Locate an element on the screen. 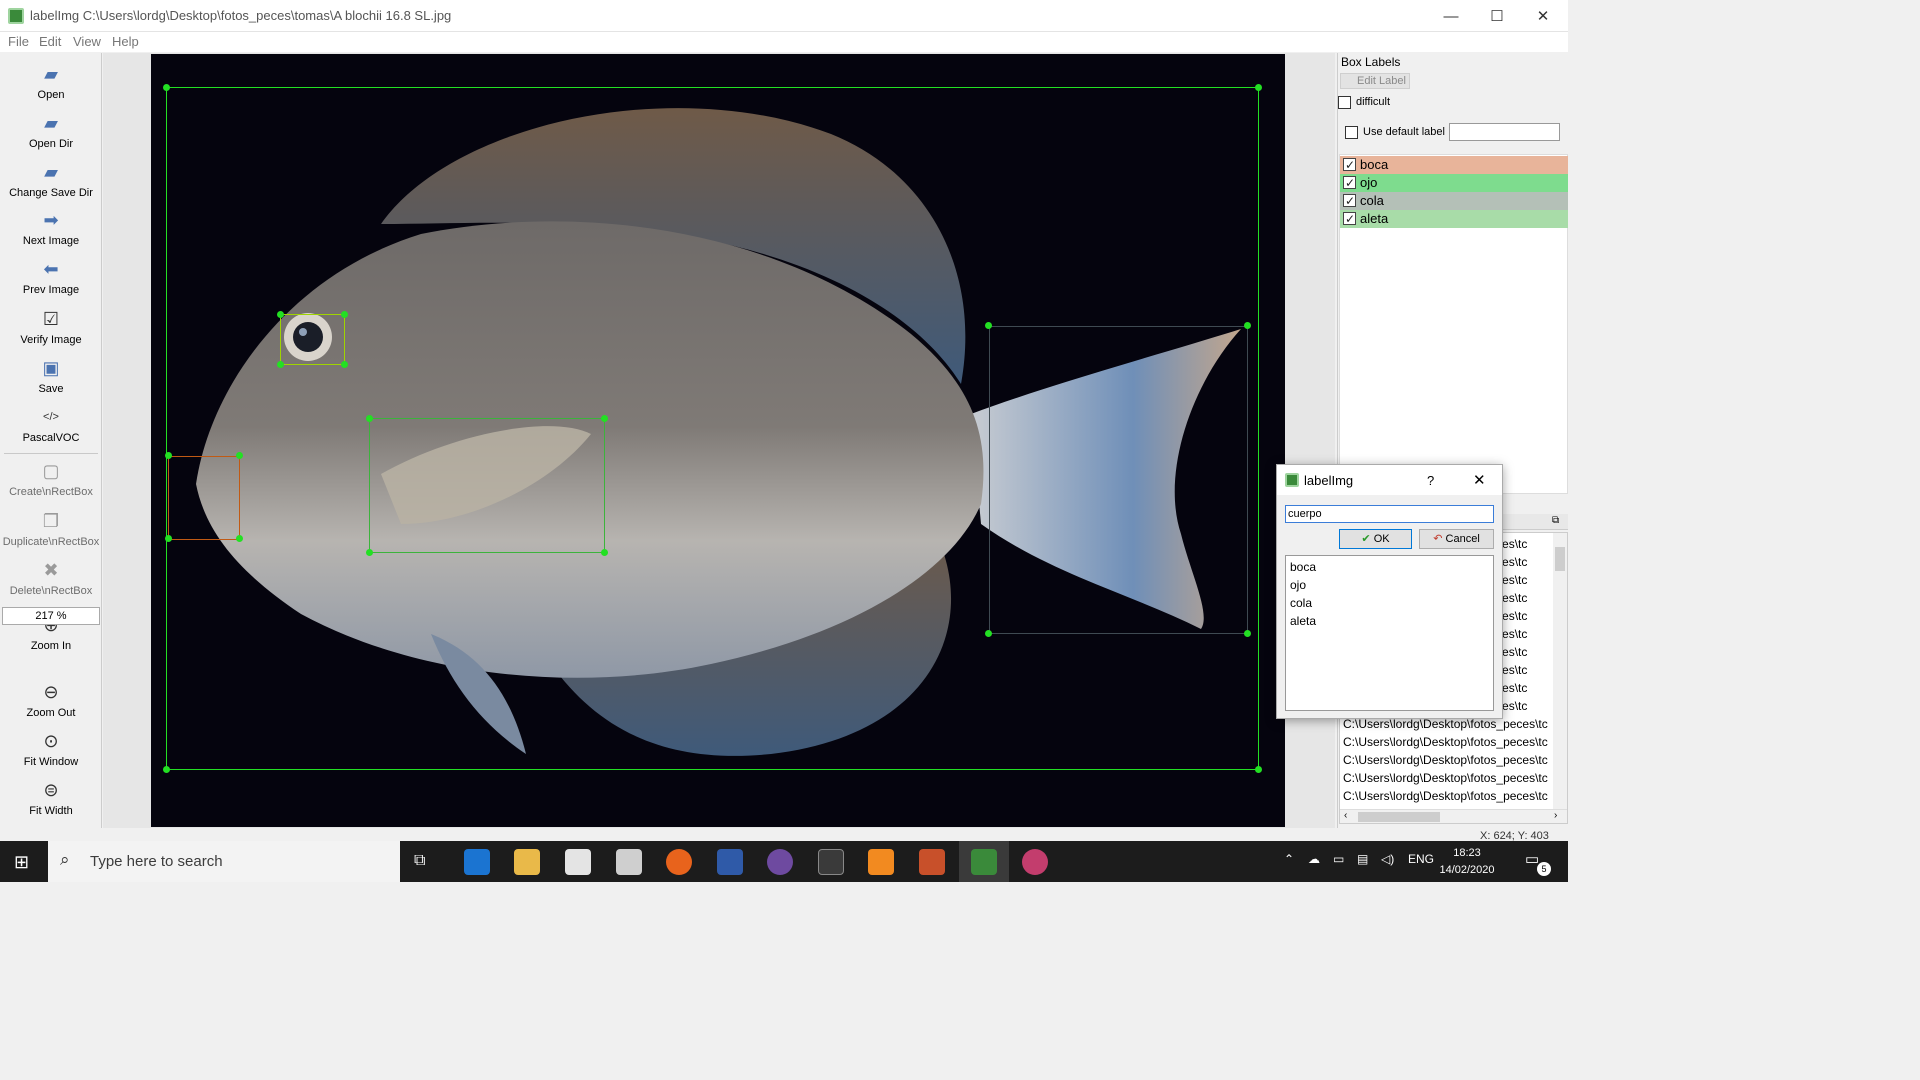  label-options-list: boca ojo cola aleta is located at coordinates (1389, 633).